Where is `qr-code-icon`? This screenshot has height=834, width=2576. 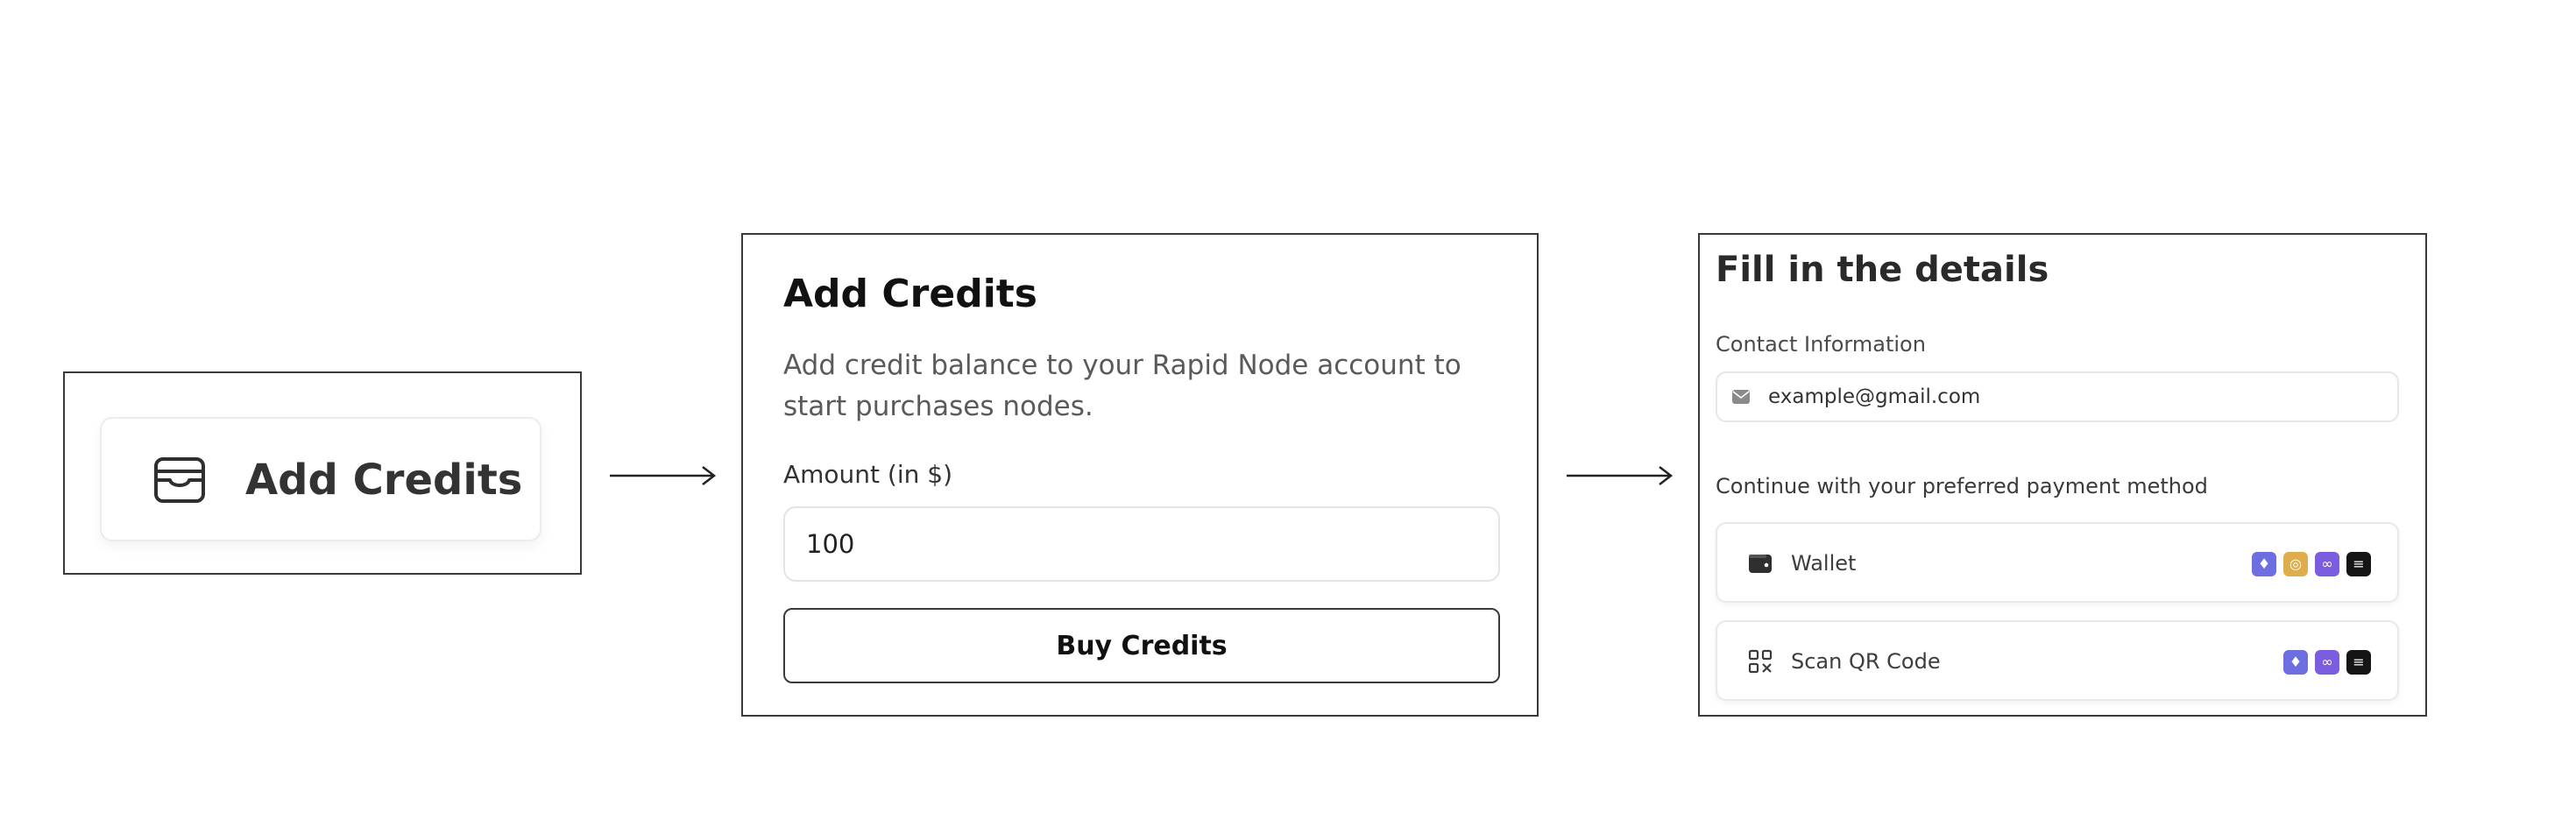
qr-code-icon is located at coordinates (1760, 661).